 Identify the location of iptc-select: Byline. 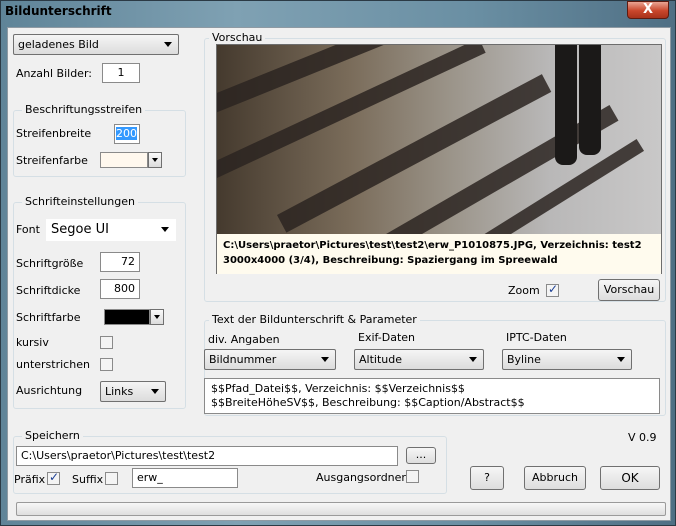
(567, 359).